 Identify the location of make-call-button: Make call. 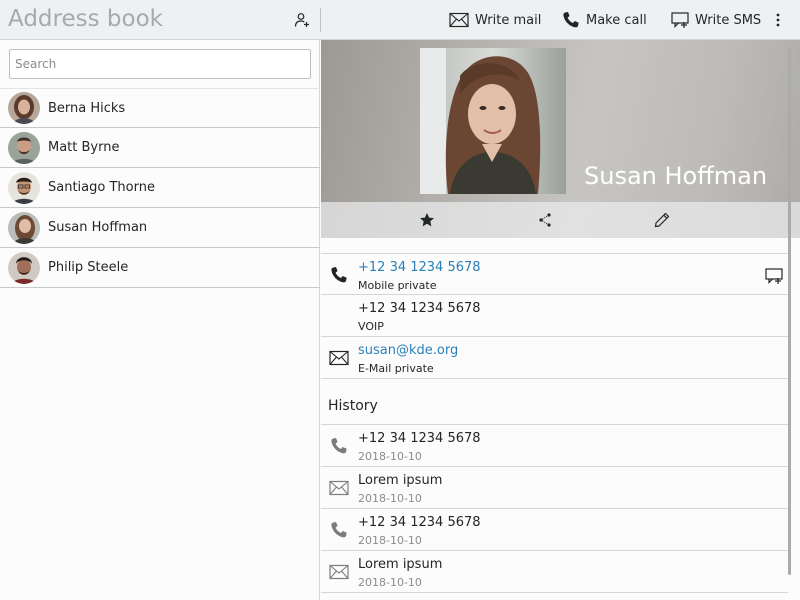
(604, 20).